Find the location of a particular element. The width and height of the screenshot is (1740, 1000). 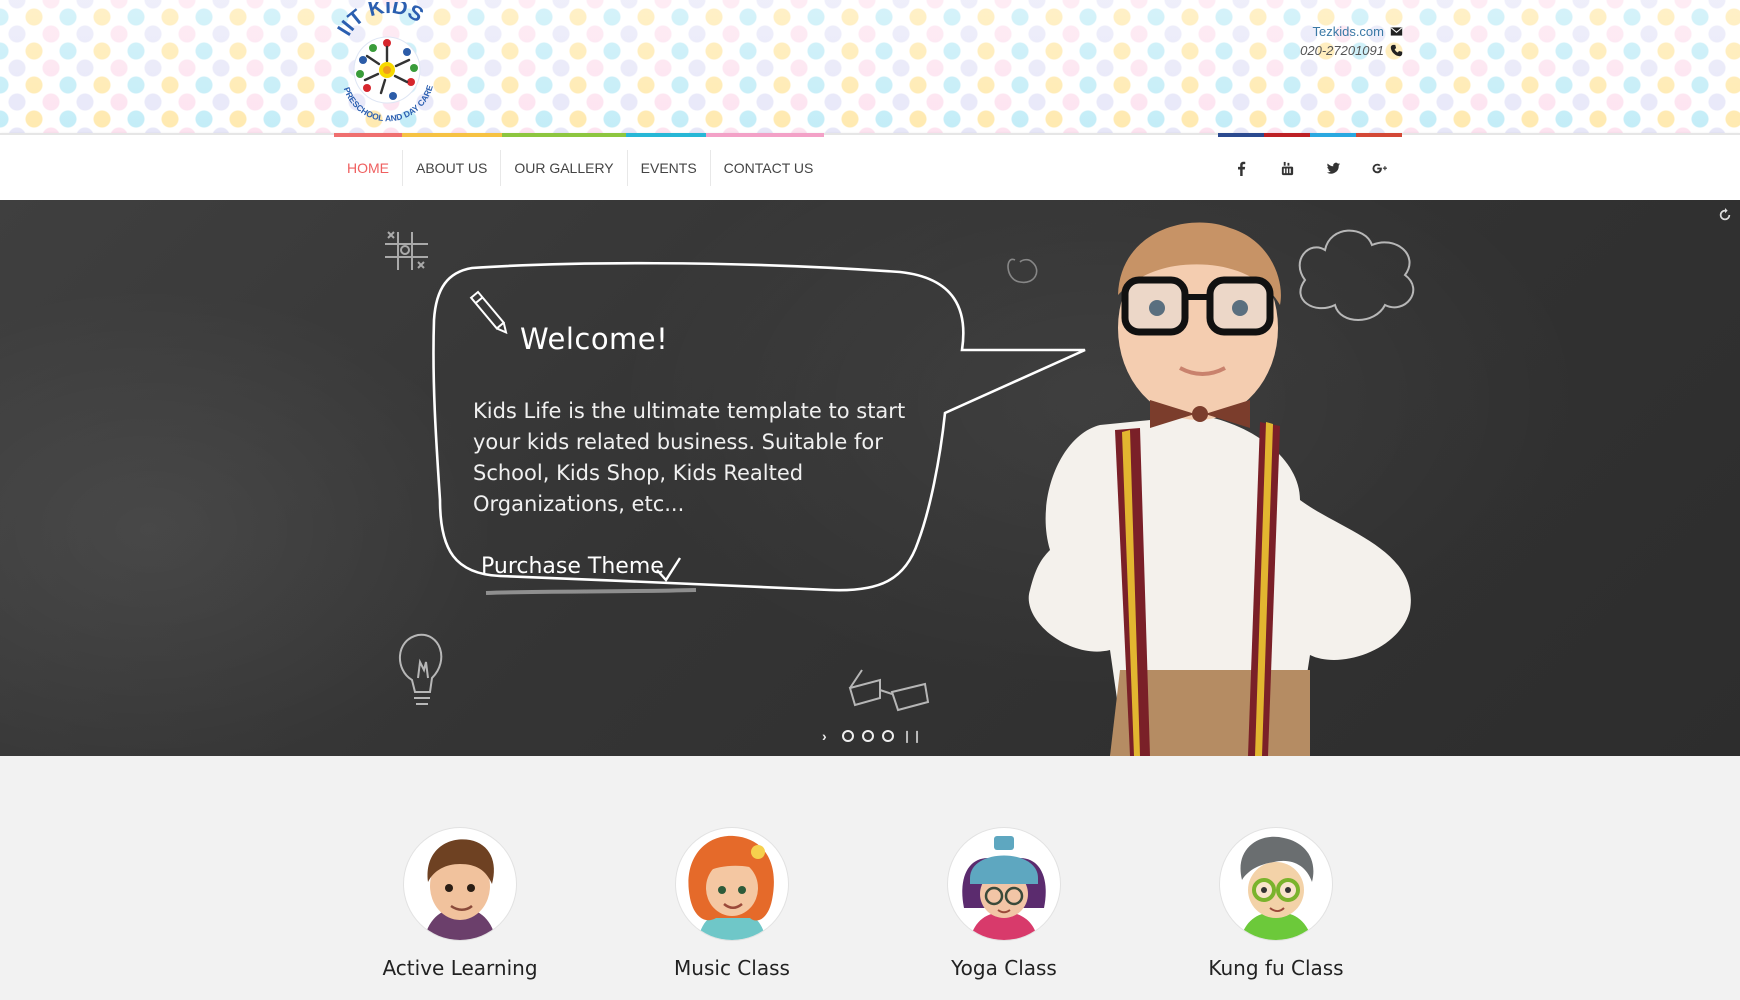

tic-tac-toe-doodle is located at coordinates (406, 250).